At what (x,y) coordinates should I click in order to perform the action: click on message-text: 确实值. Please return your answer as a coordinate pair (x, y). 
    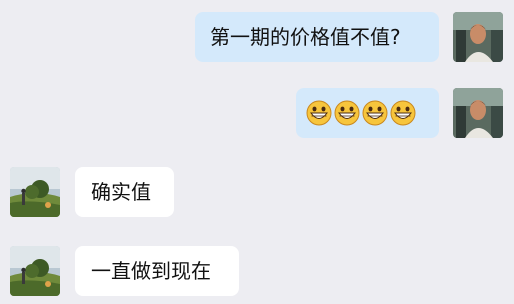
    Looking at the image, I should click on (121, 192).